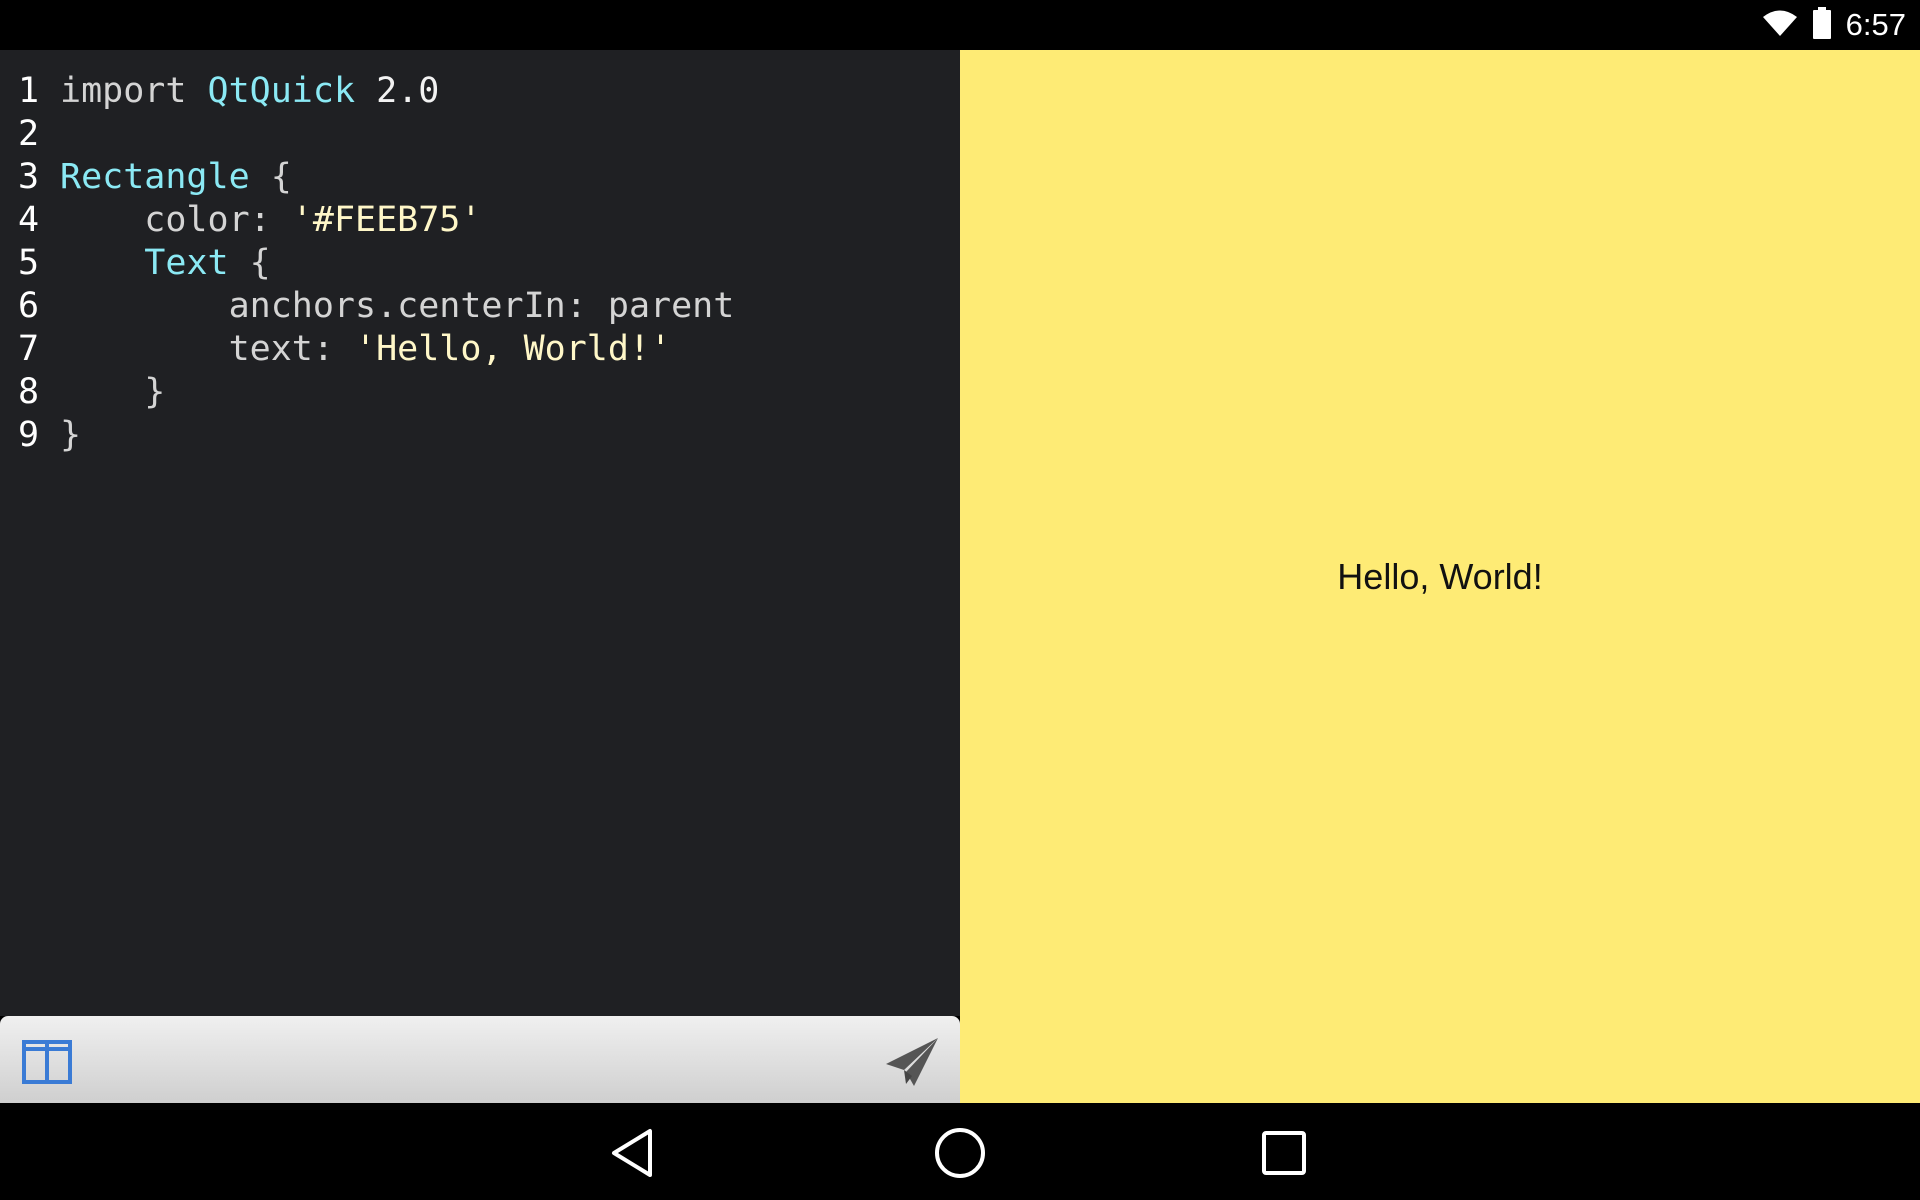  I want to click on code-line: 1 import QtQuick 2.0, so click(480, 91).